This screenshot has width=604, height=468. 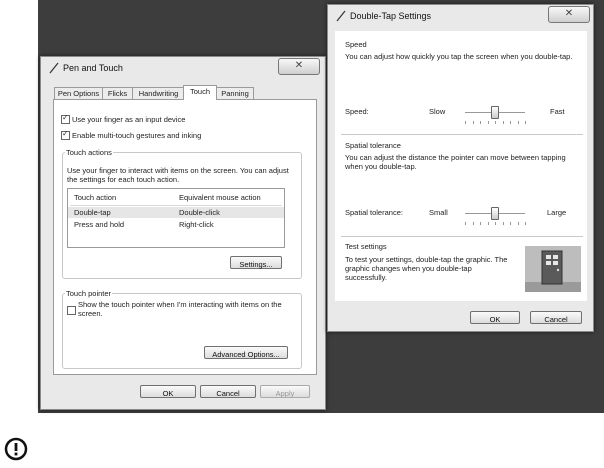 I want to click on touch-pointer-title: Touch pointer, so click(x=89, y=293).